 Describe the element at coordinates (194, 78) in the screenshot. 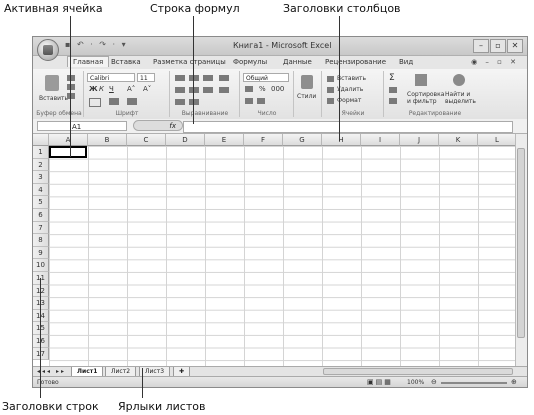

I see `align-middle-icon` at that location.